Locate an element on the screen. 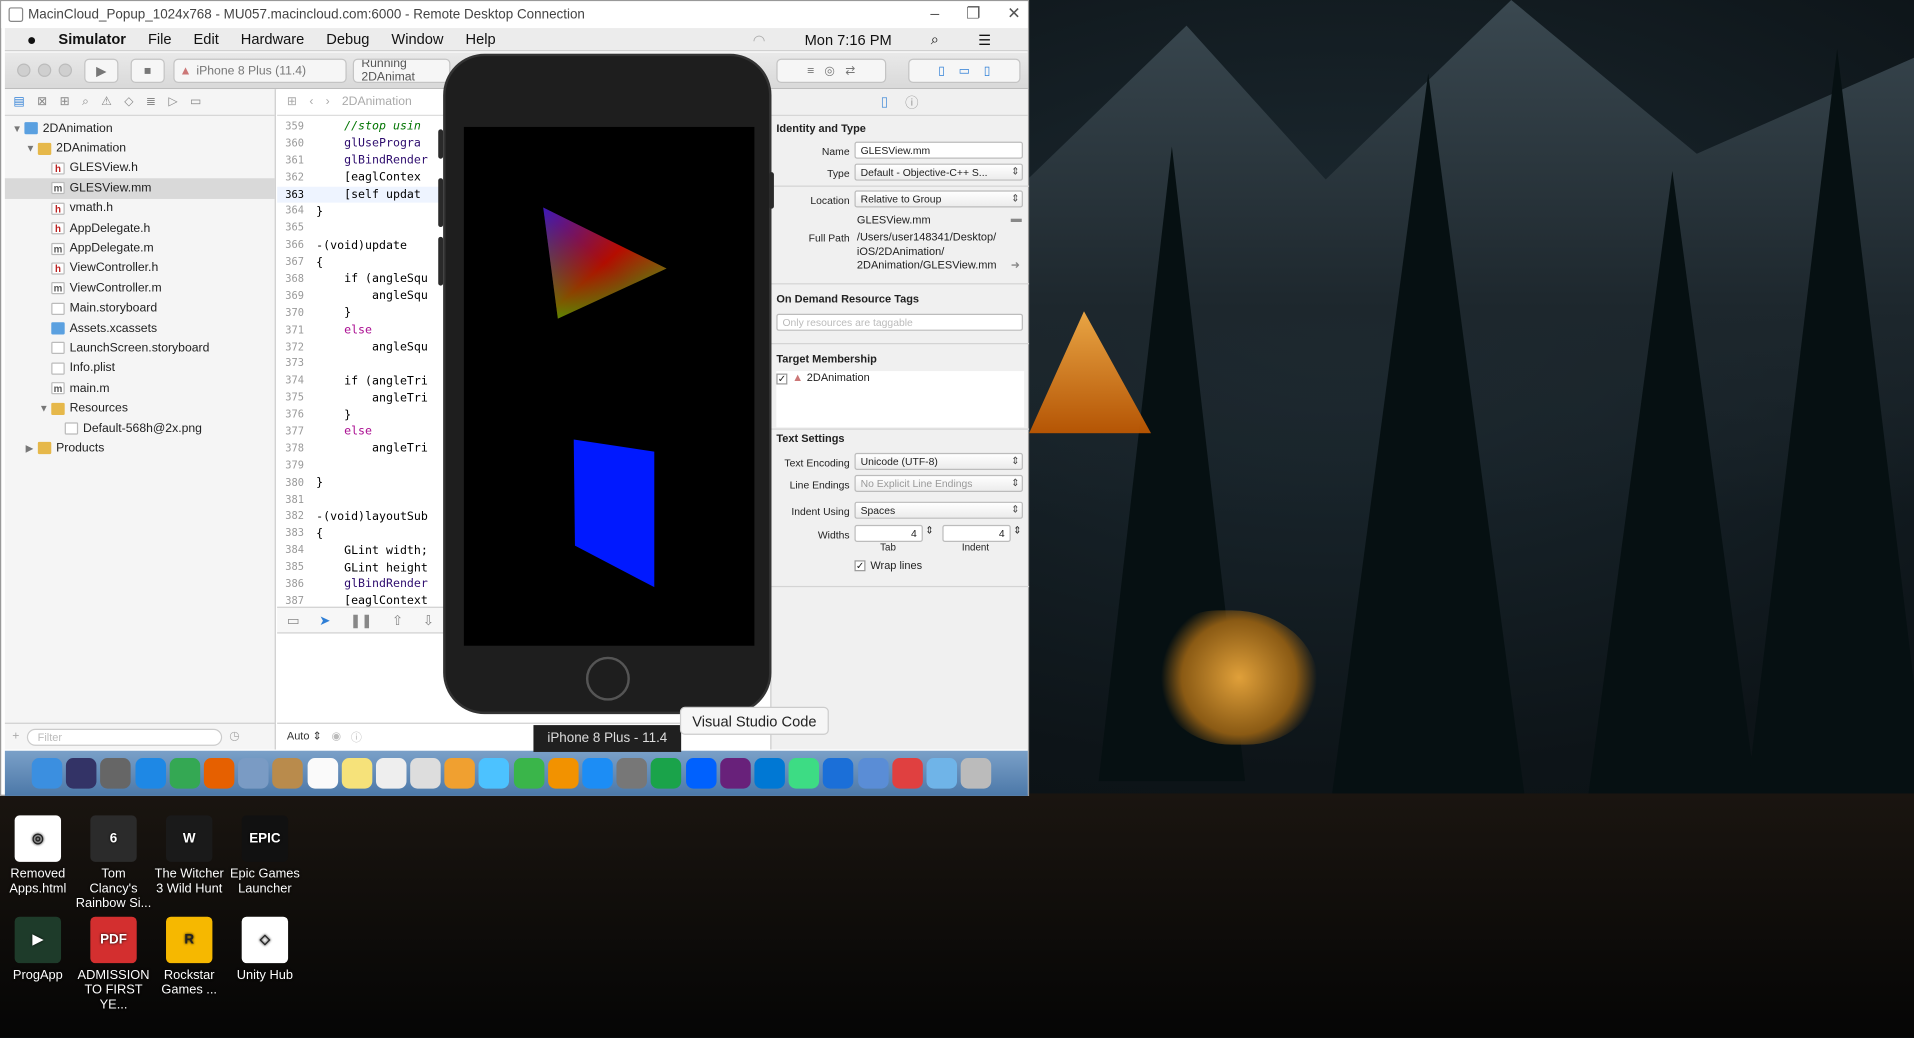 The height and width of the screenshot is (1038, 1914). tab-width-stepper: ⇕ is located at coordinates (929, 530).